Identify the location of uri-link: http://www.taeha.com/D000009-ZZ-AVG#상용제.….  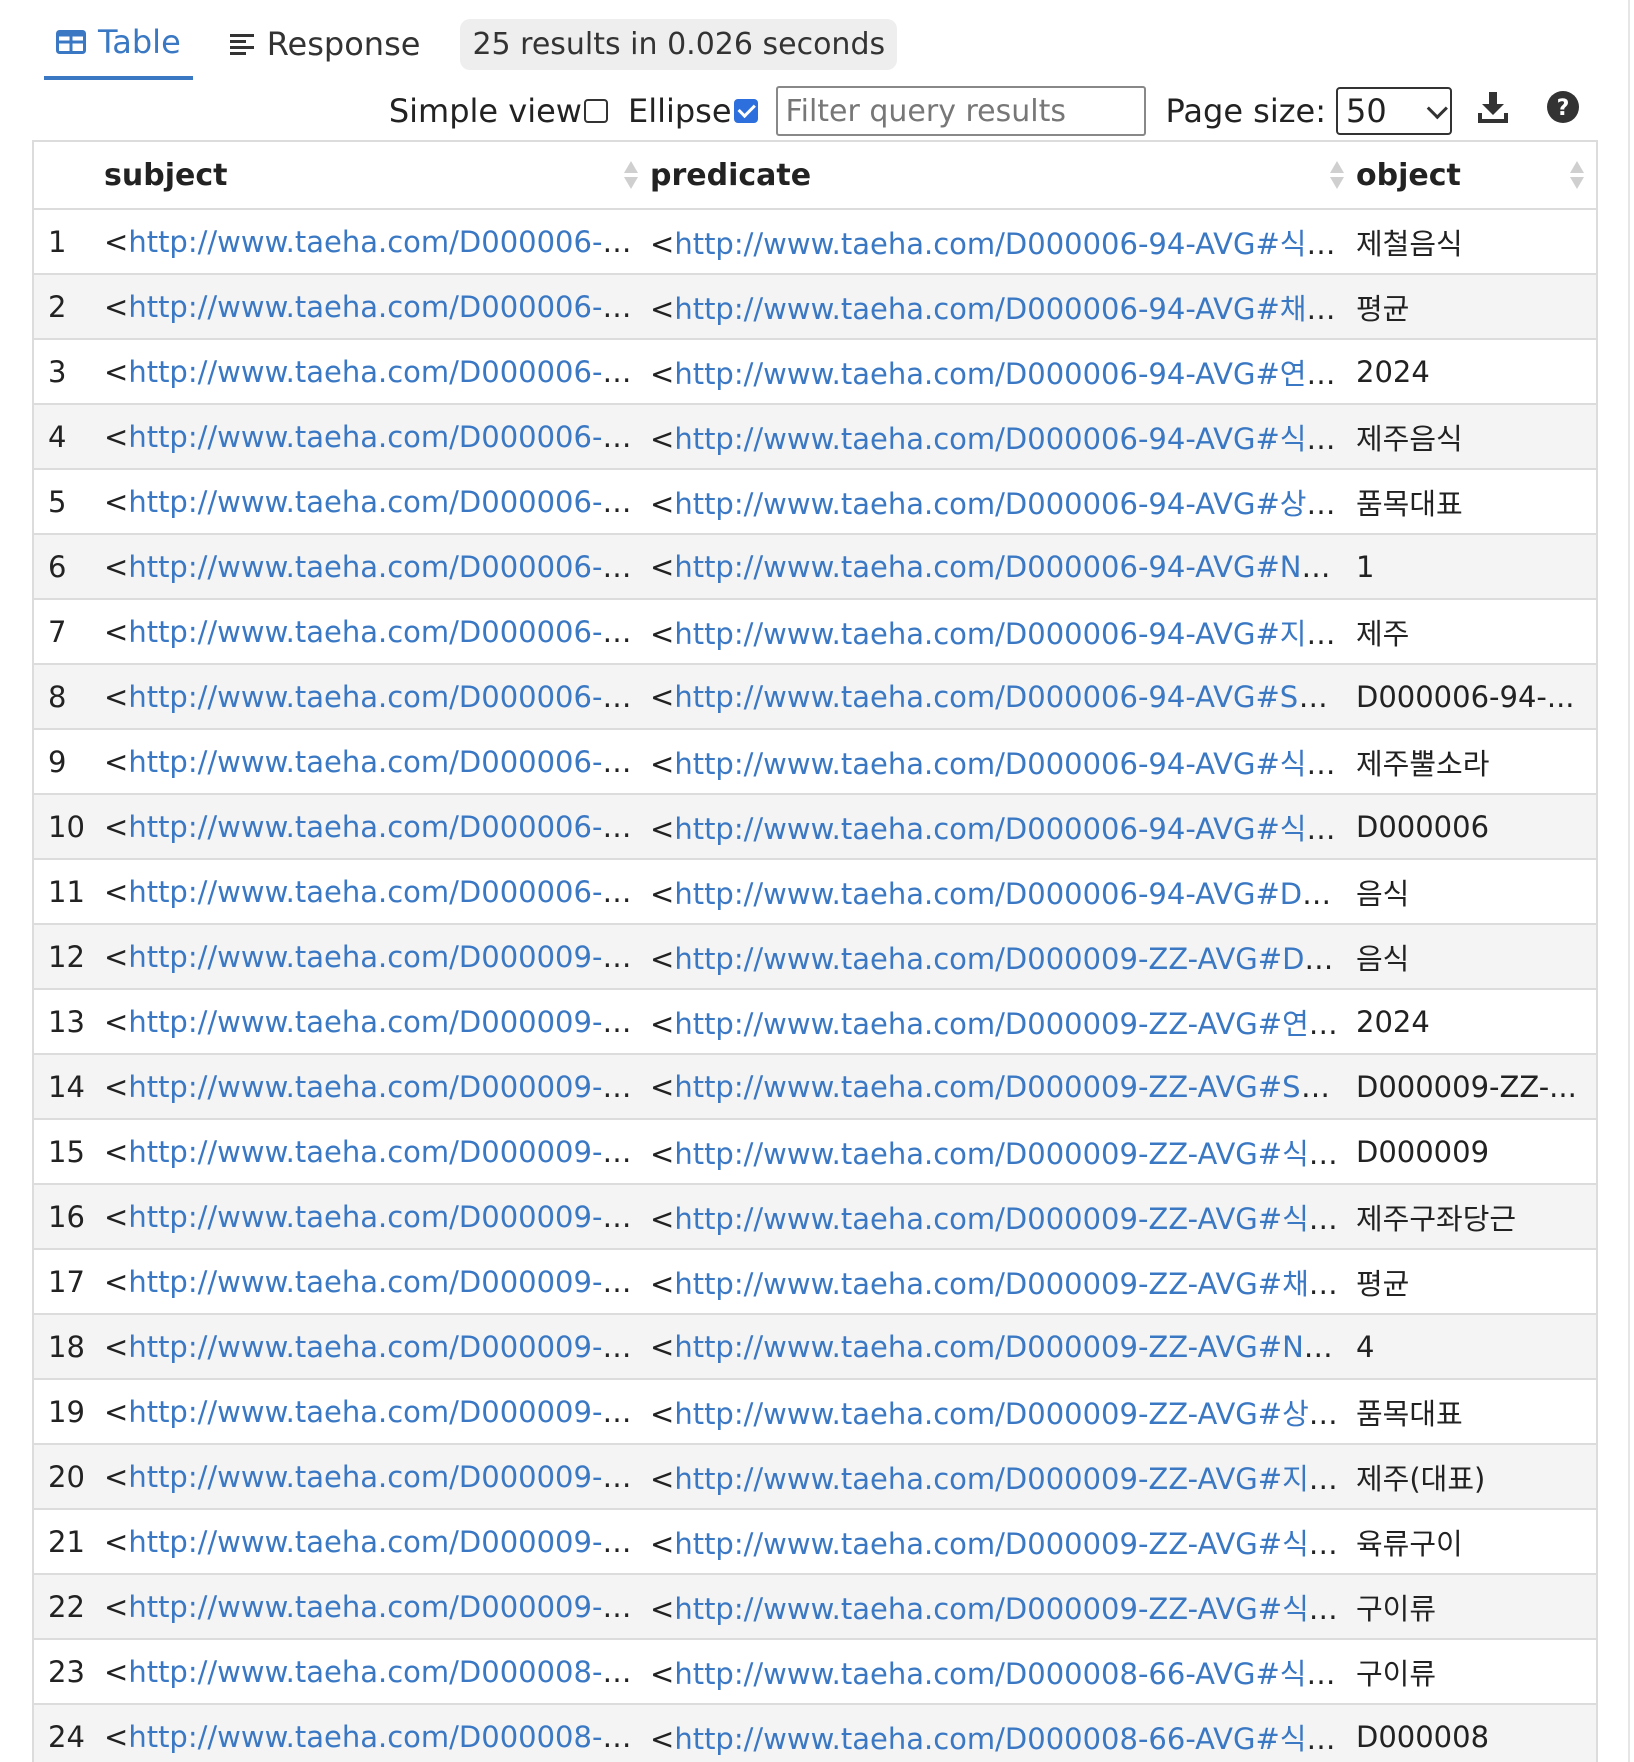
(1010, 1414).